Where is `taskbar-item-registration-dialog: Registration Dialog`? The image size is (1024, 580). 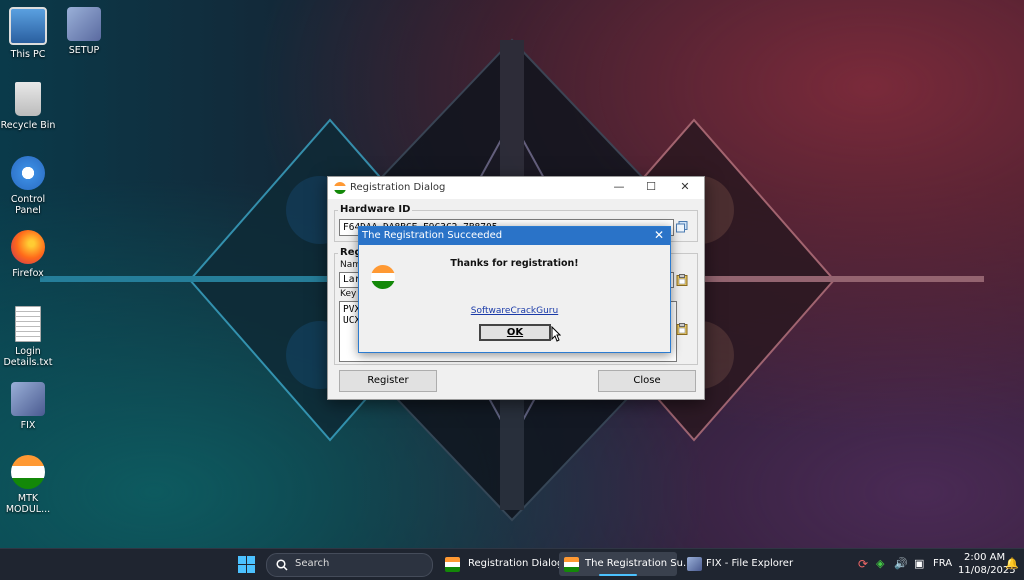
taskbar-item-registration-dialog: Registration Dialog is located at coordinates (501, 564).